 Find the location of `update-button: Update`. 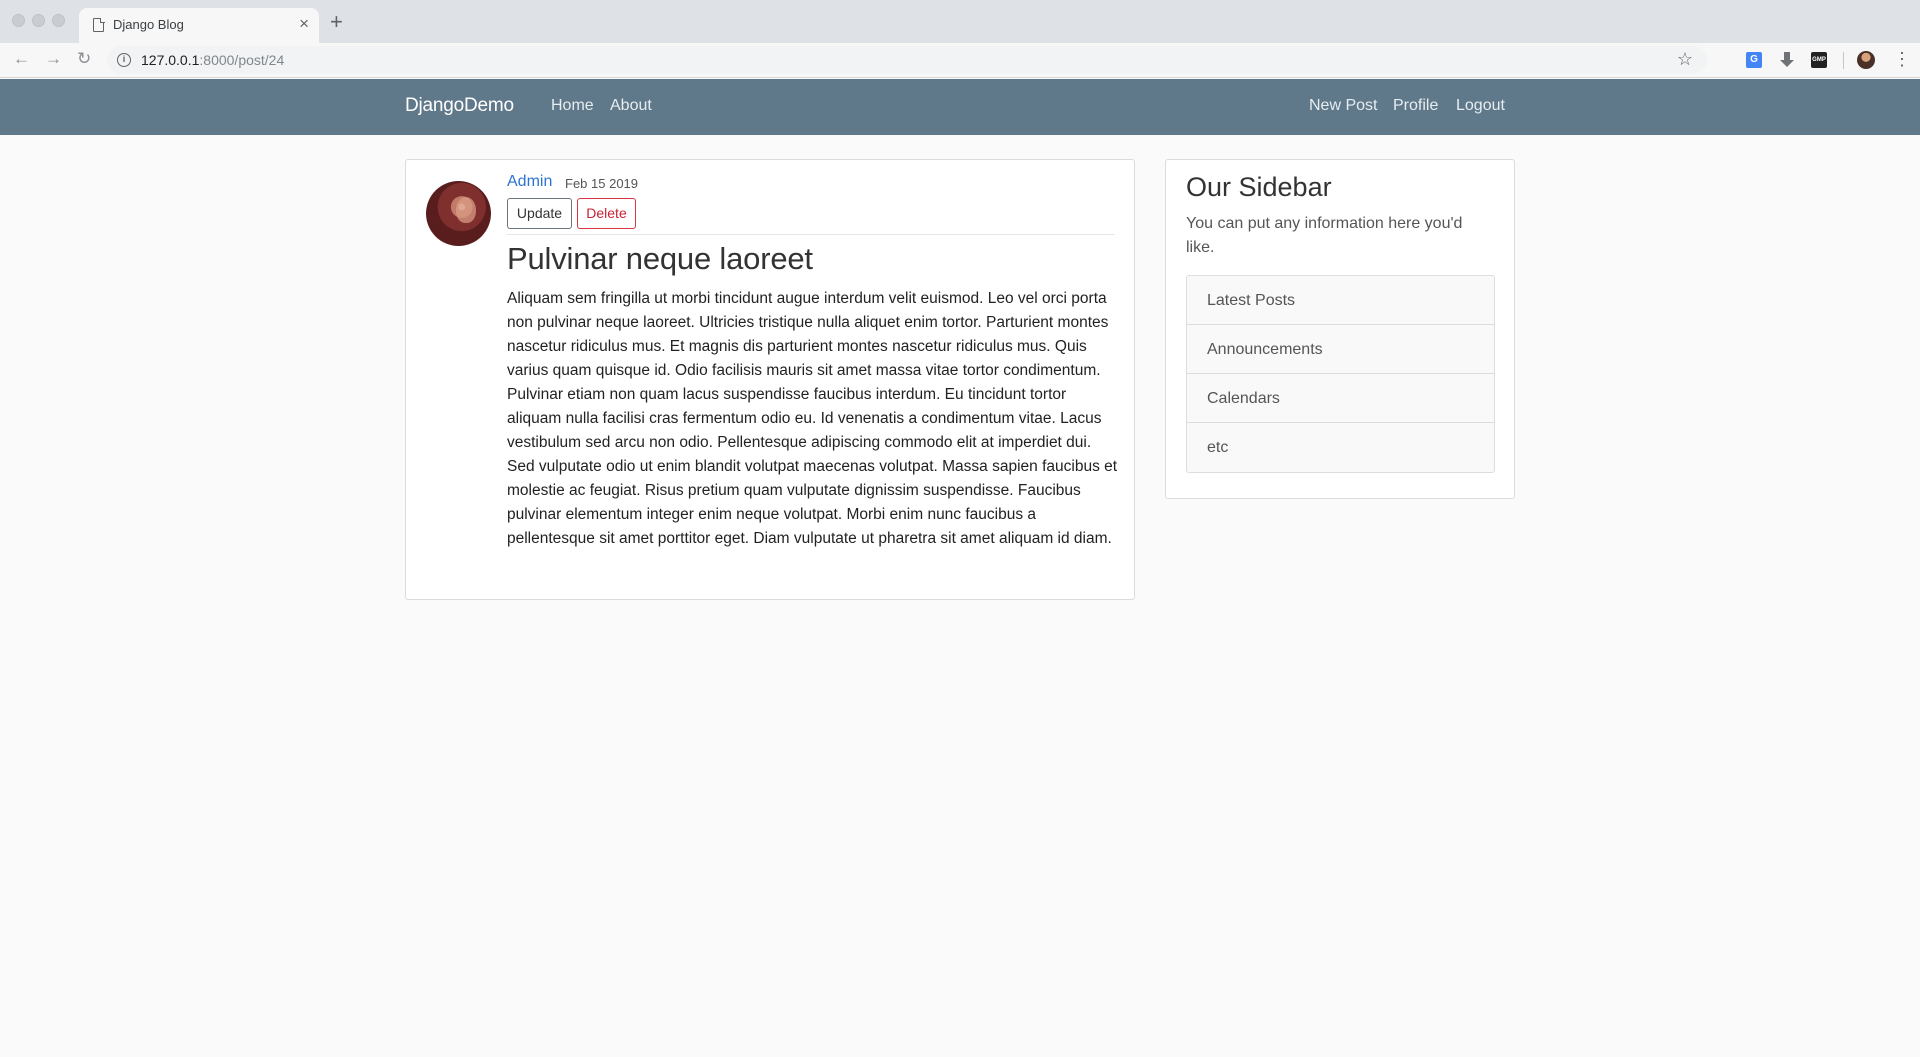

update-button: Update is located at coordinates (539, 213).